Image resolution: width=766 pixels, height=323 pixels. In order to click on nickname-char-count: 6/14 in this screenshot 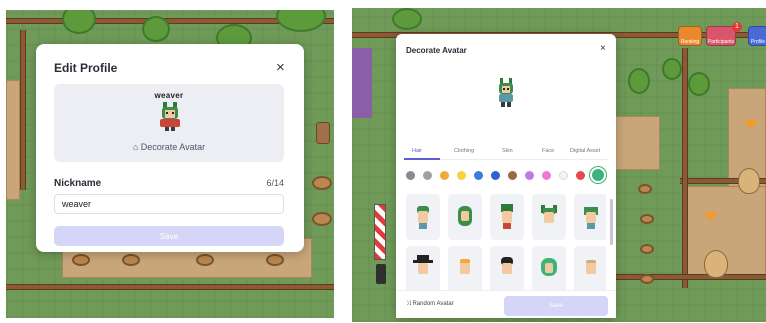, I will do `click(275, 183)`.